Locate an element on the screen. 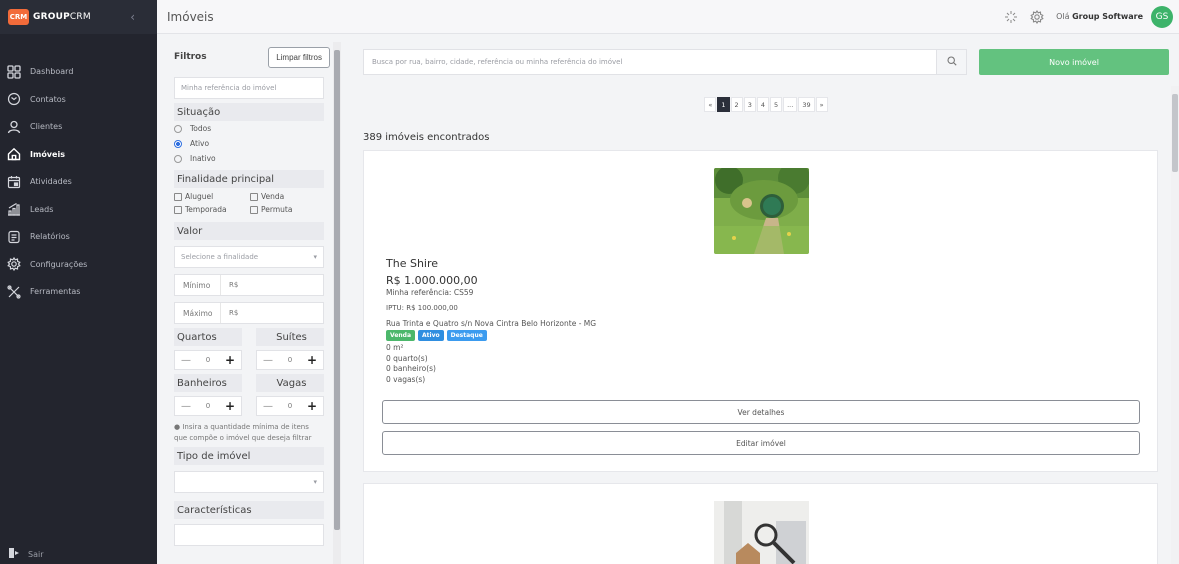 The height and width of the screenshot is (564, 1179). max-label: Máximo is located at coordinates (198, 313).